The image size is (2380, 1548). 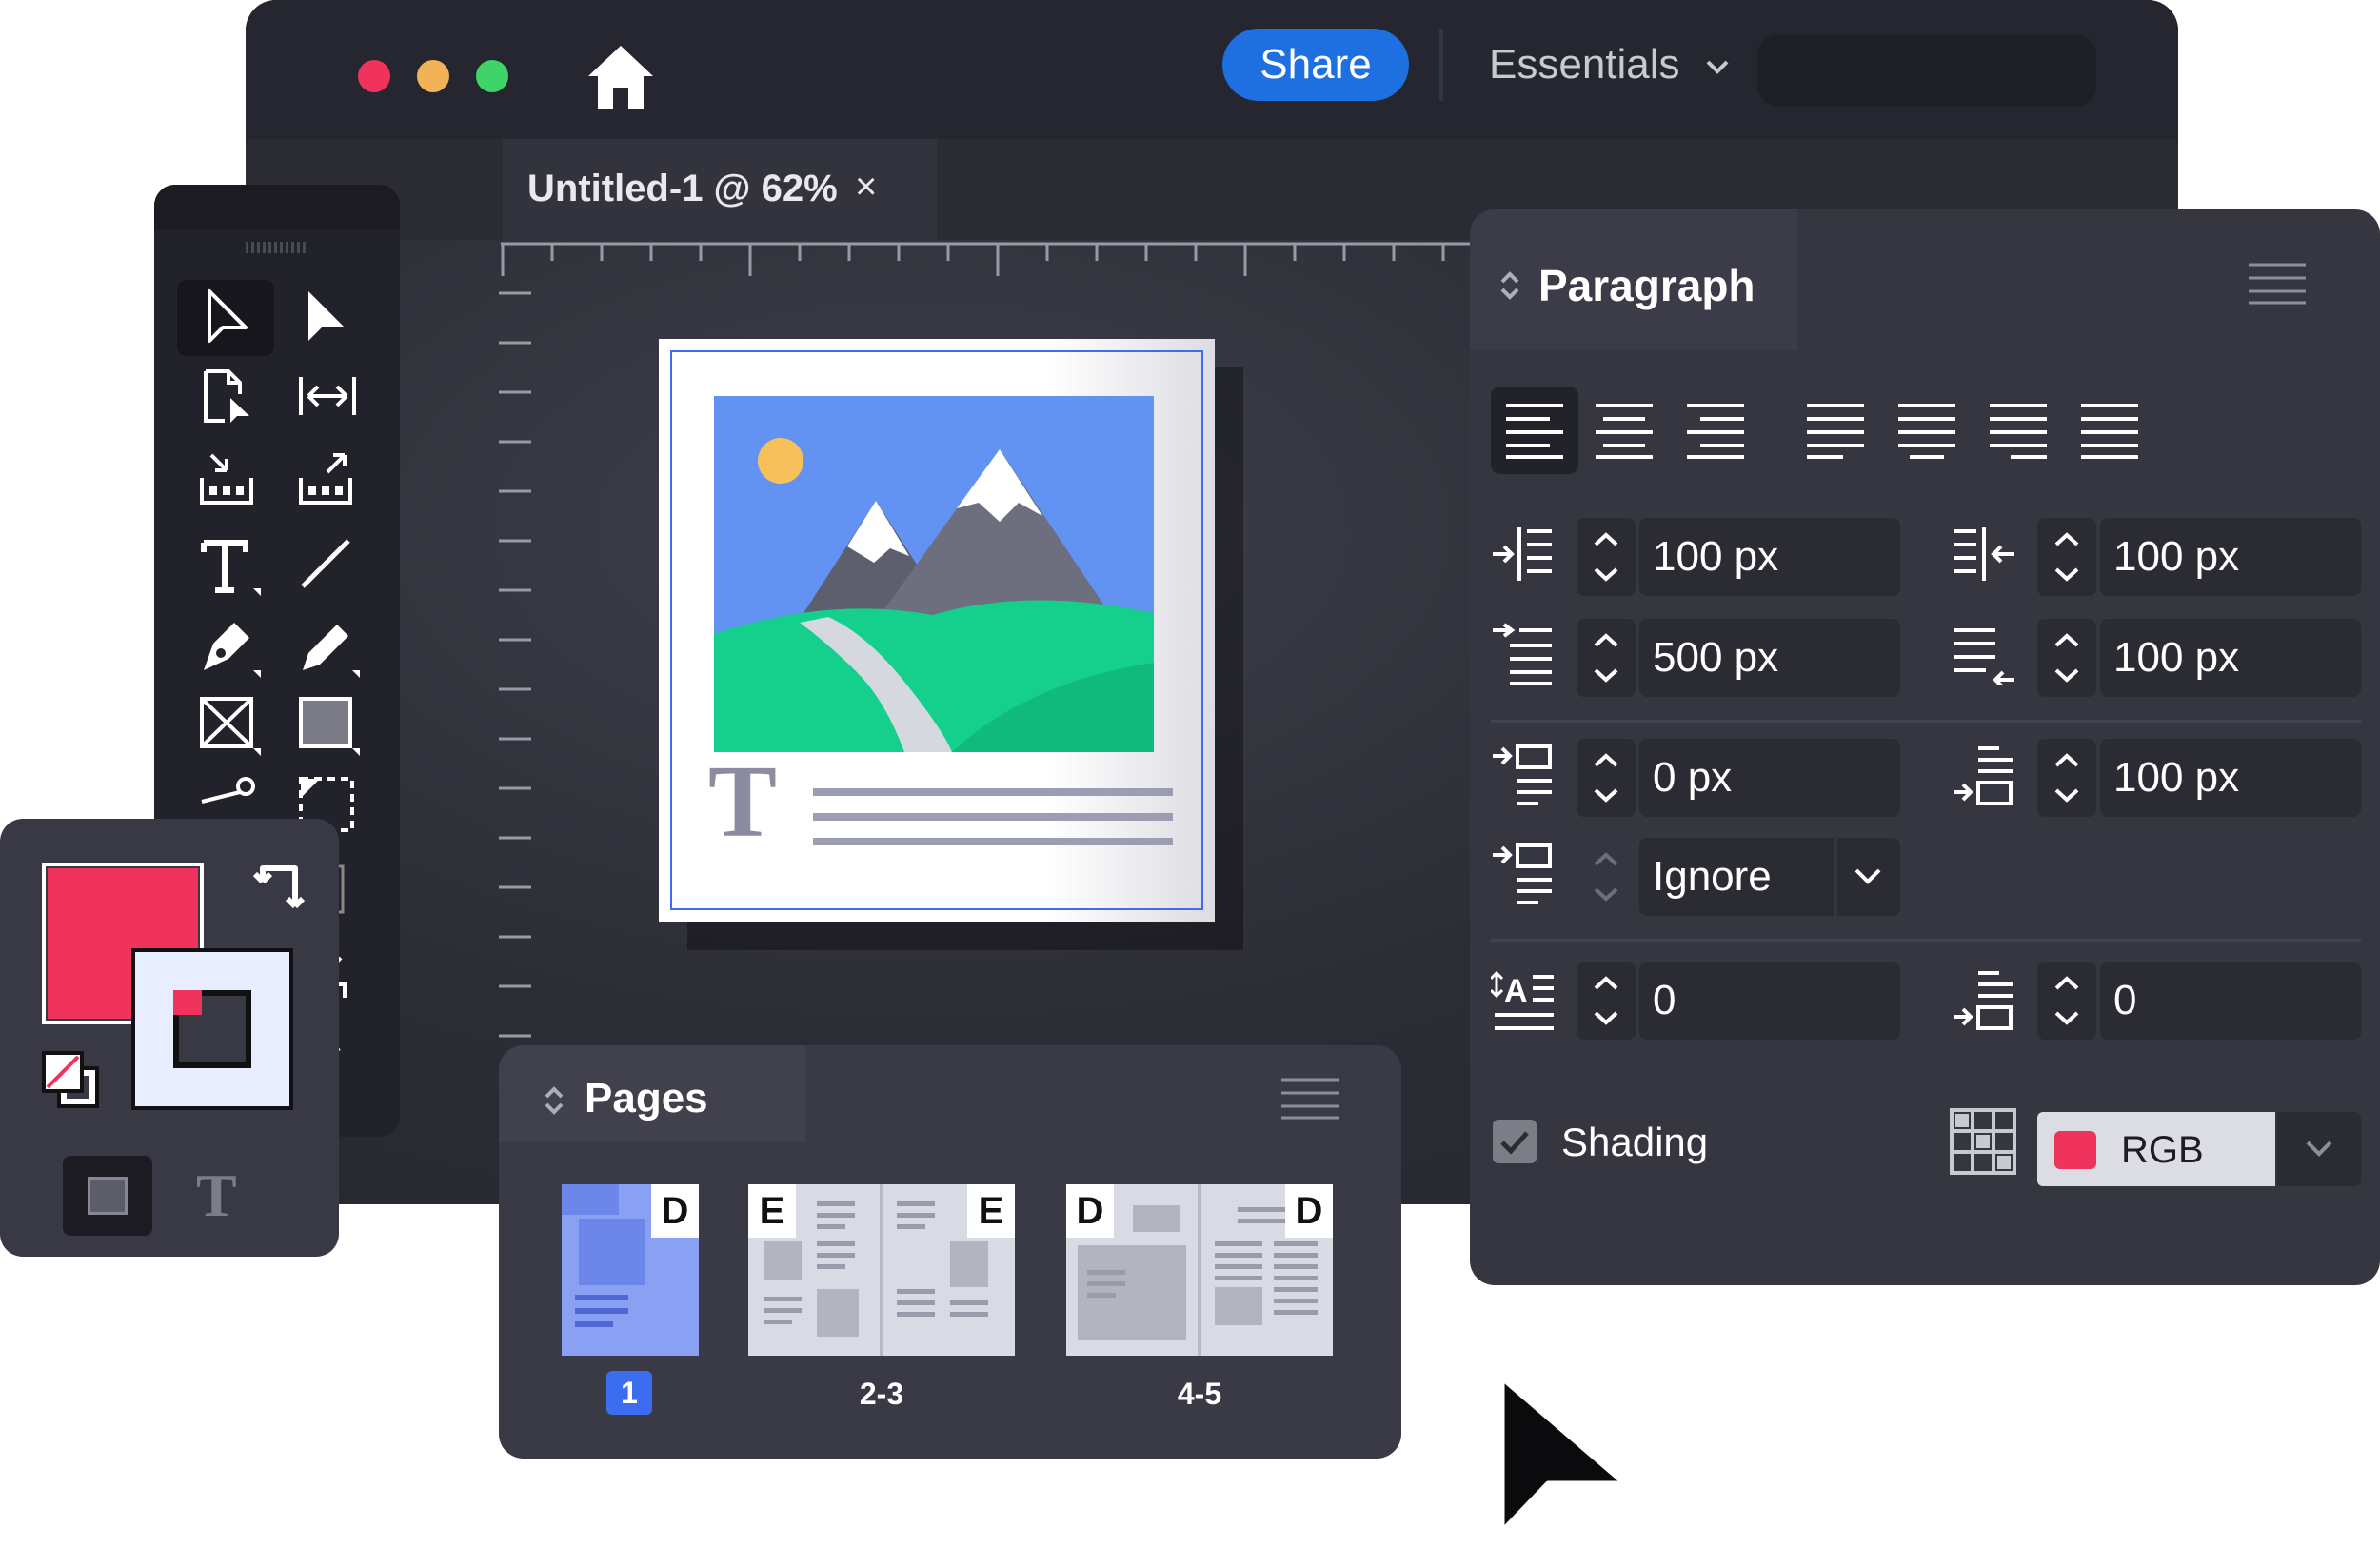 What do you see at coordinates (325, 564) in the screenshot?
I see `line-tool-icon` at bounding box center [325, 564].